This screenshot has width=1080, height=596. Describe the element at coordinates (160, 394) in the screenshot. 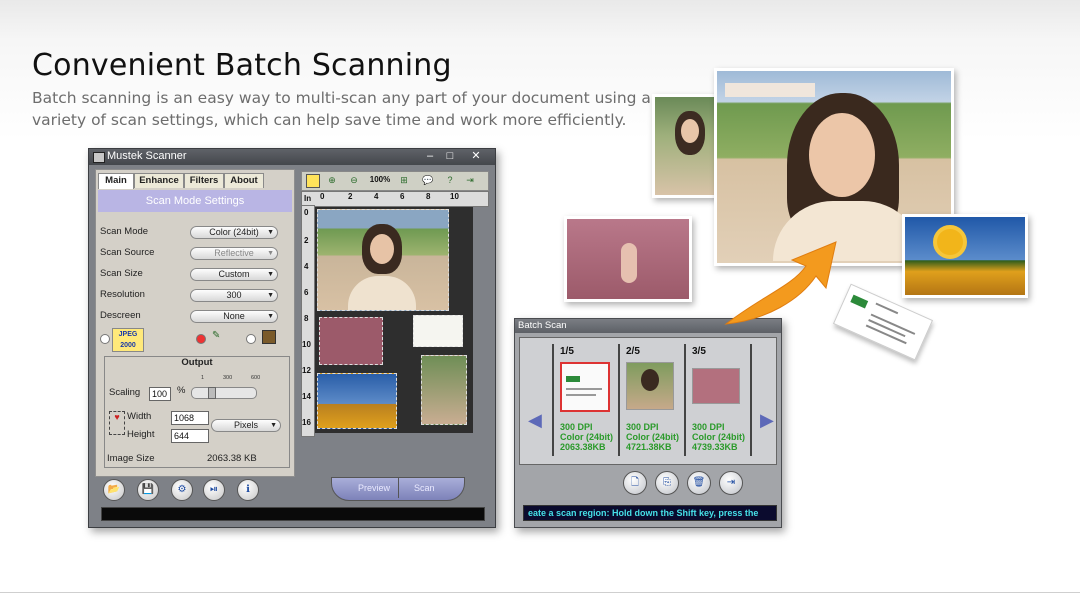

I see `scaling-input: 100` at that location.